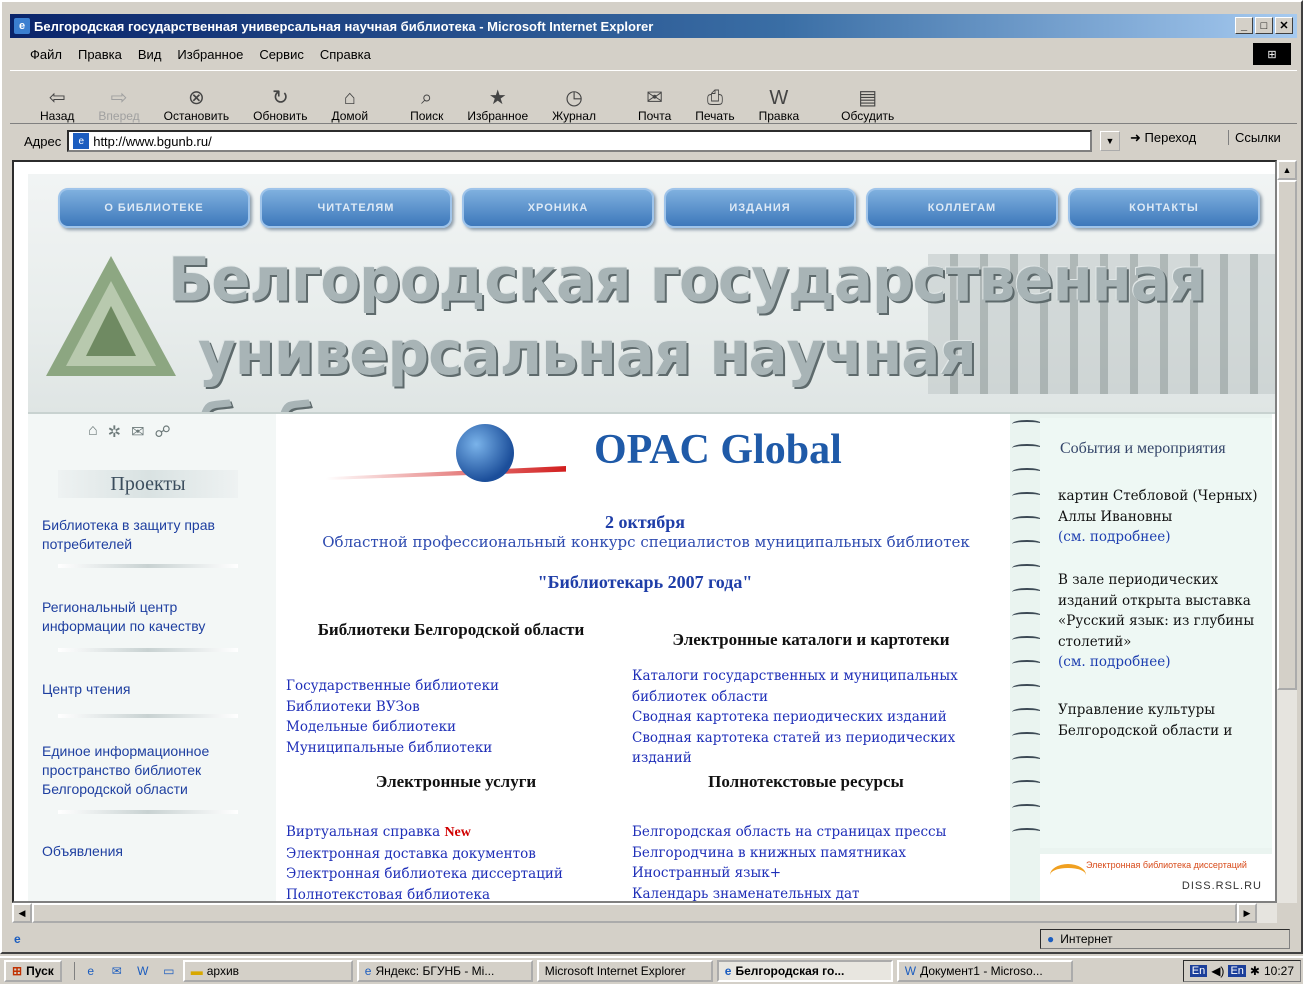 The image size is (1303, 984). Describe the element at coordinates (1163, 138) in the screenshot. I see `go-button: ➜ Переход` at that location.